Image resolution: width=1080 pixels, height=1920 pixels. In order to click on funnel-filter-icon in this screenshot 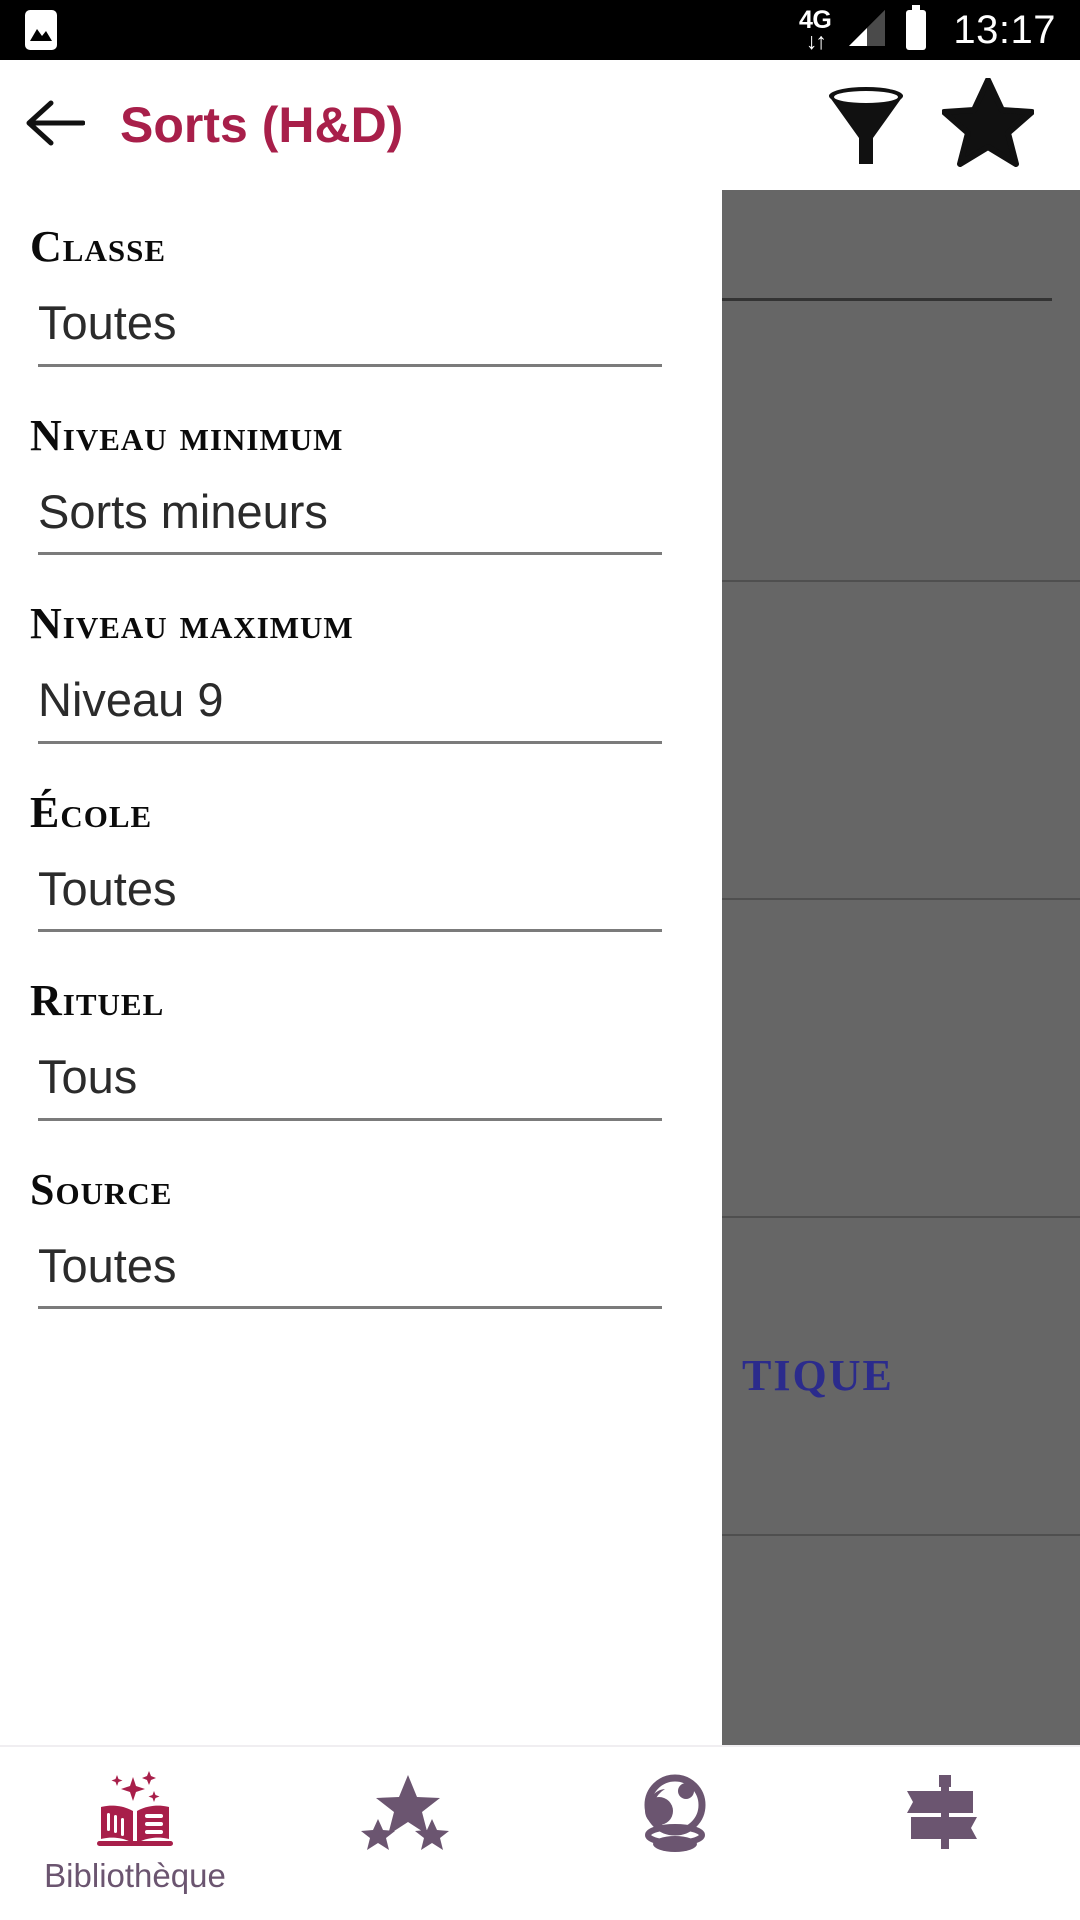, I will do `click(866, 125)`.